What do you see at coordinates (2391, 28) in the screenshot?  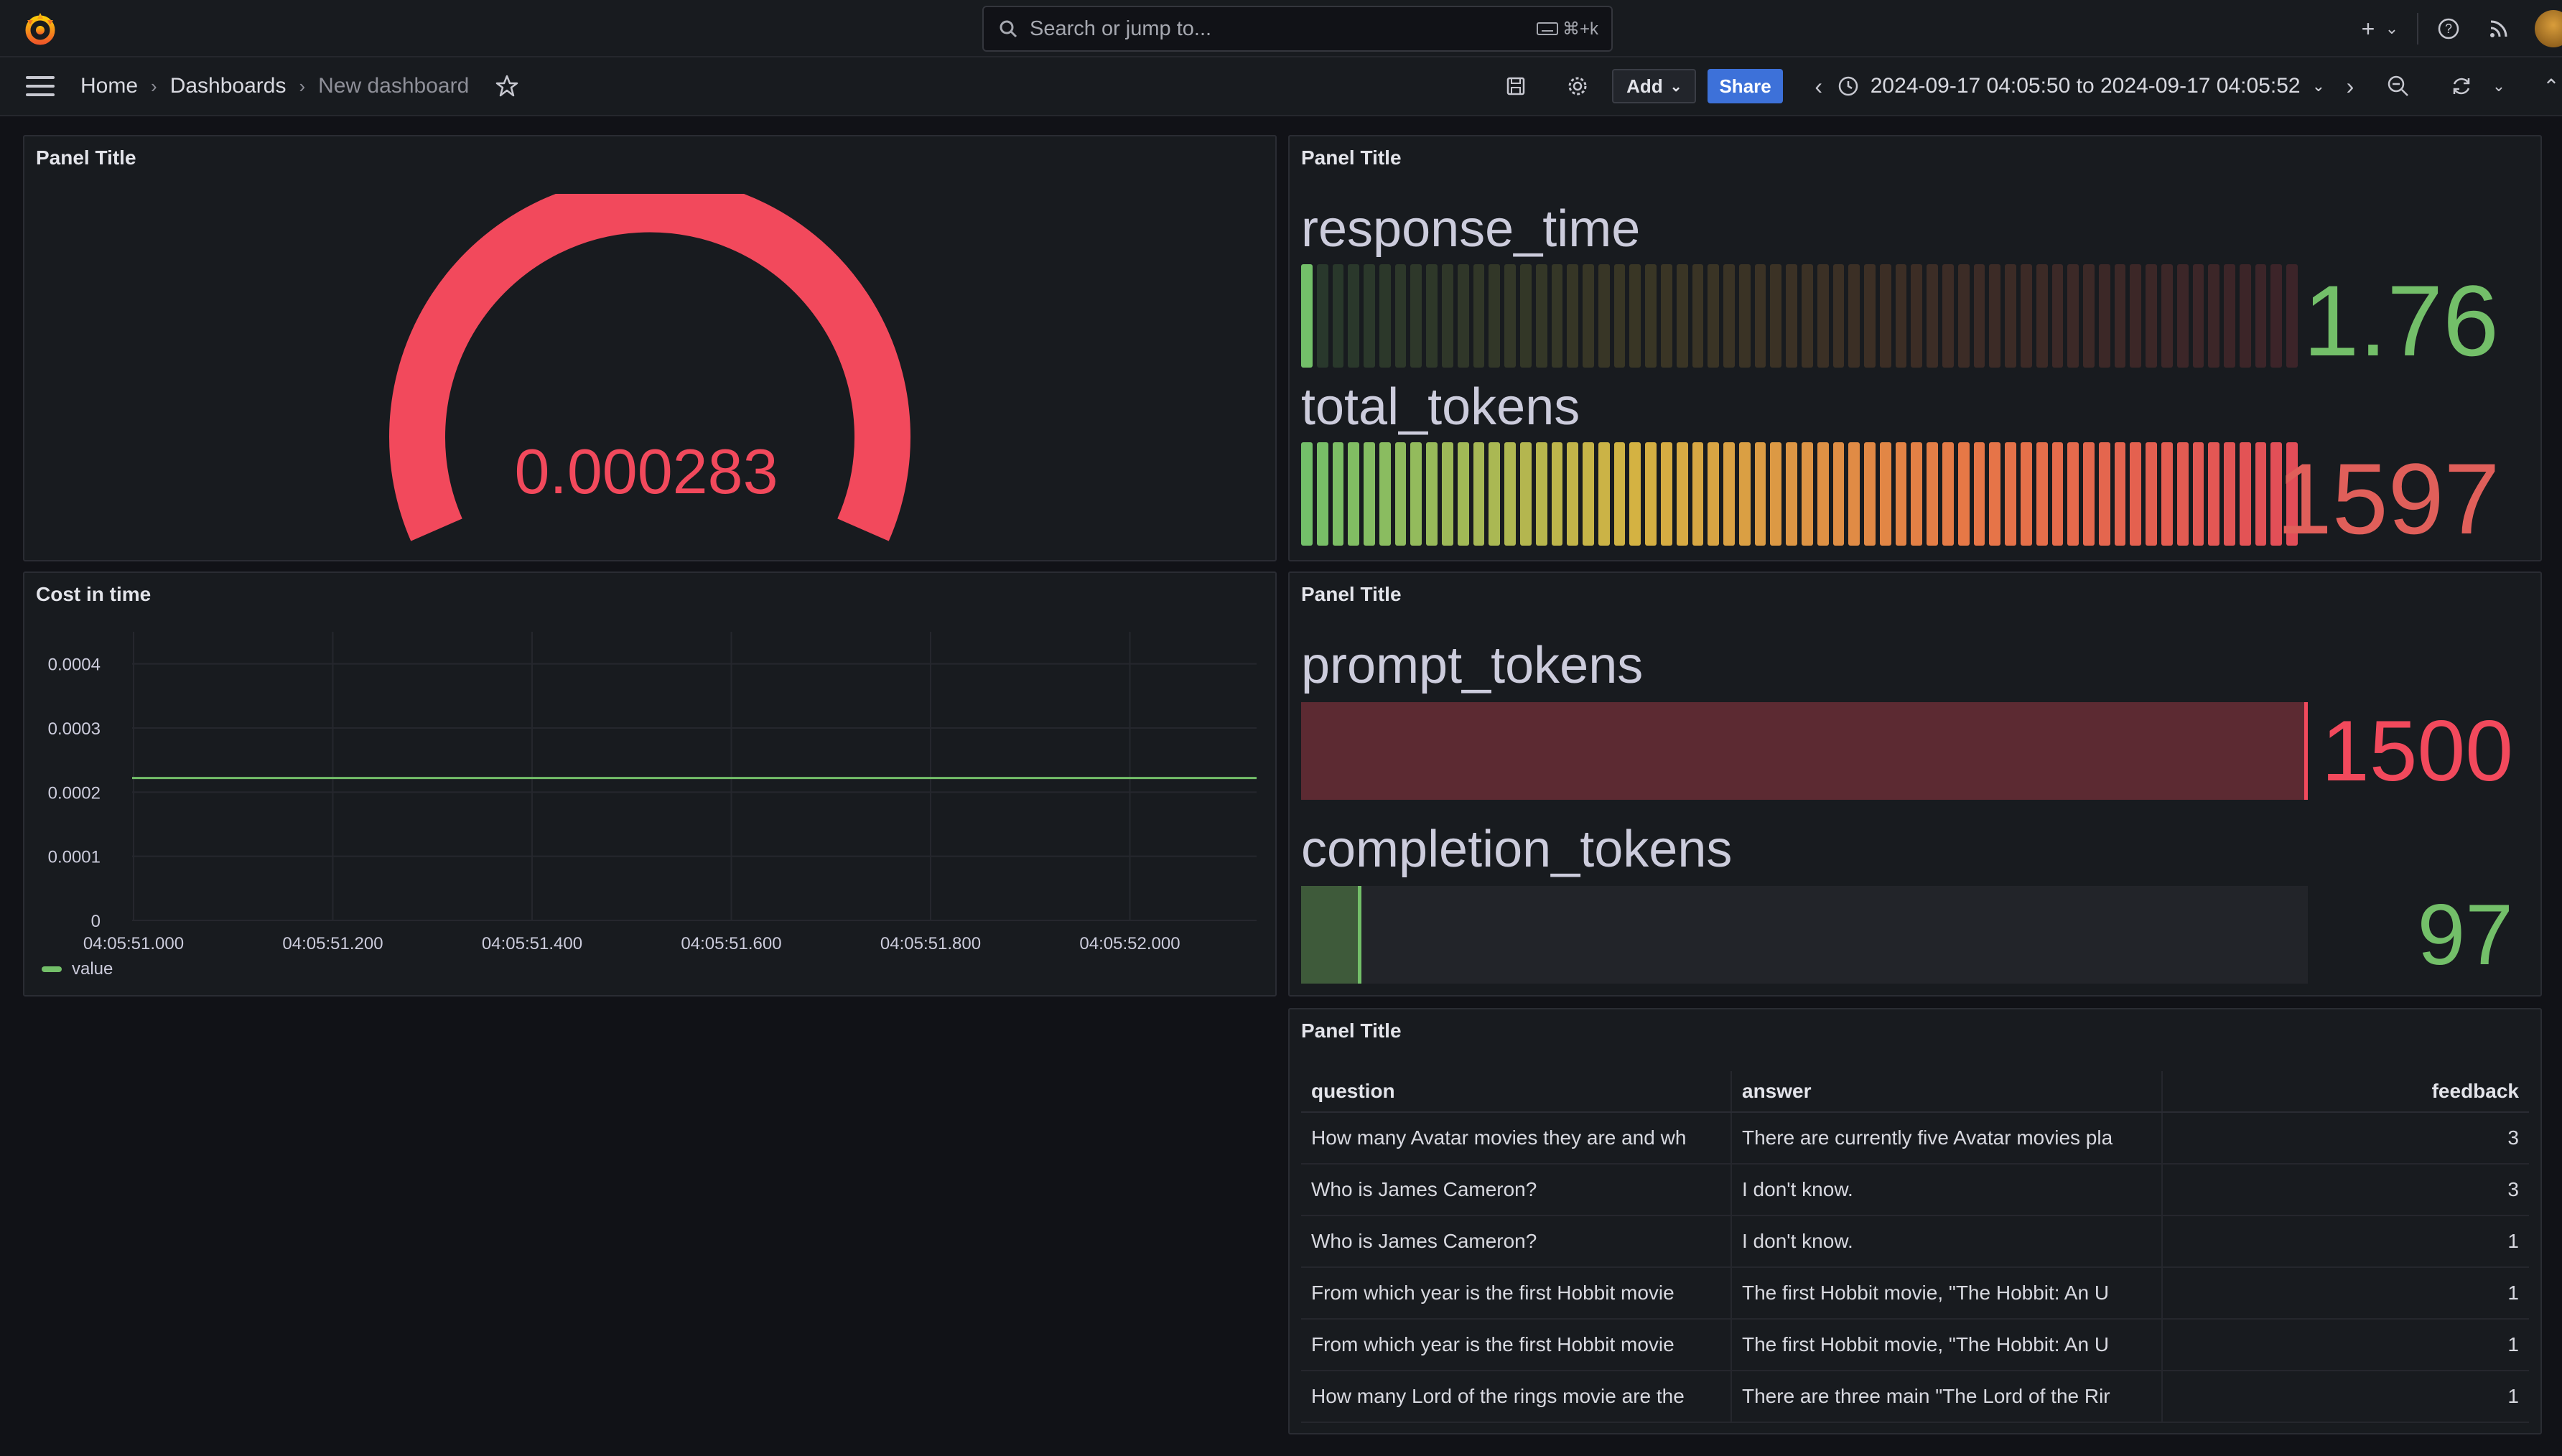 I see `chevron-down-icon: ⌄` at bounding box center [2391, 28].